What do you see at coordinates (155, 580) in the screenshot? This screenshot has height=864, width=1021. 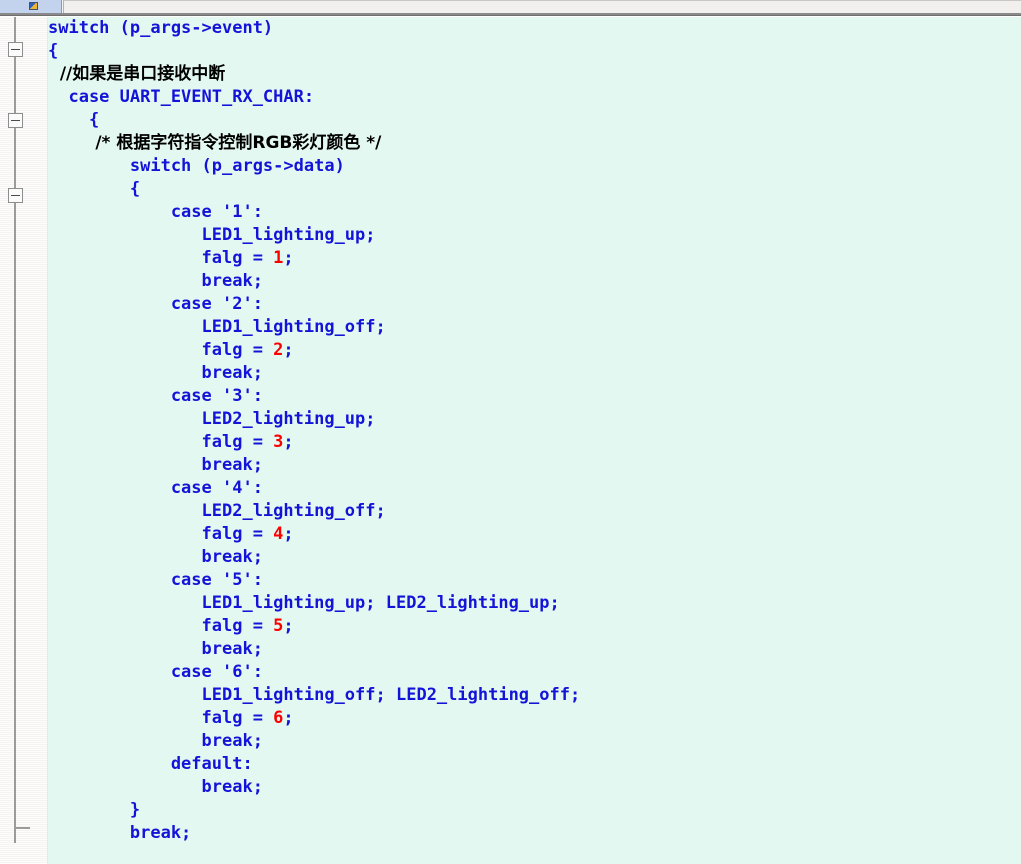 I see `code-token: case '5':` at bounding box center [155, 580].